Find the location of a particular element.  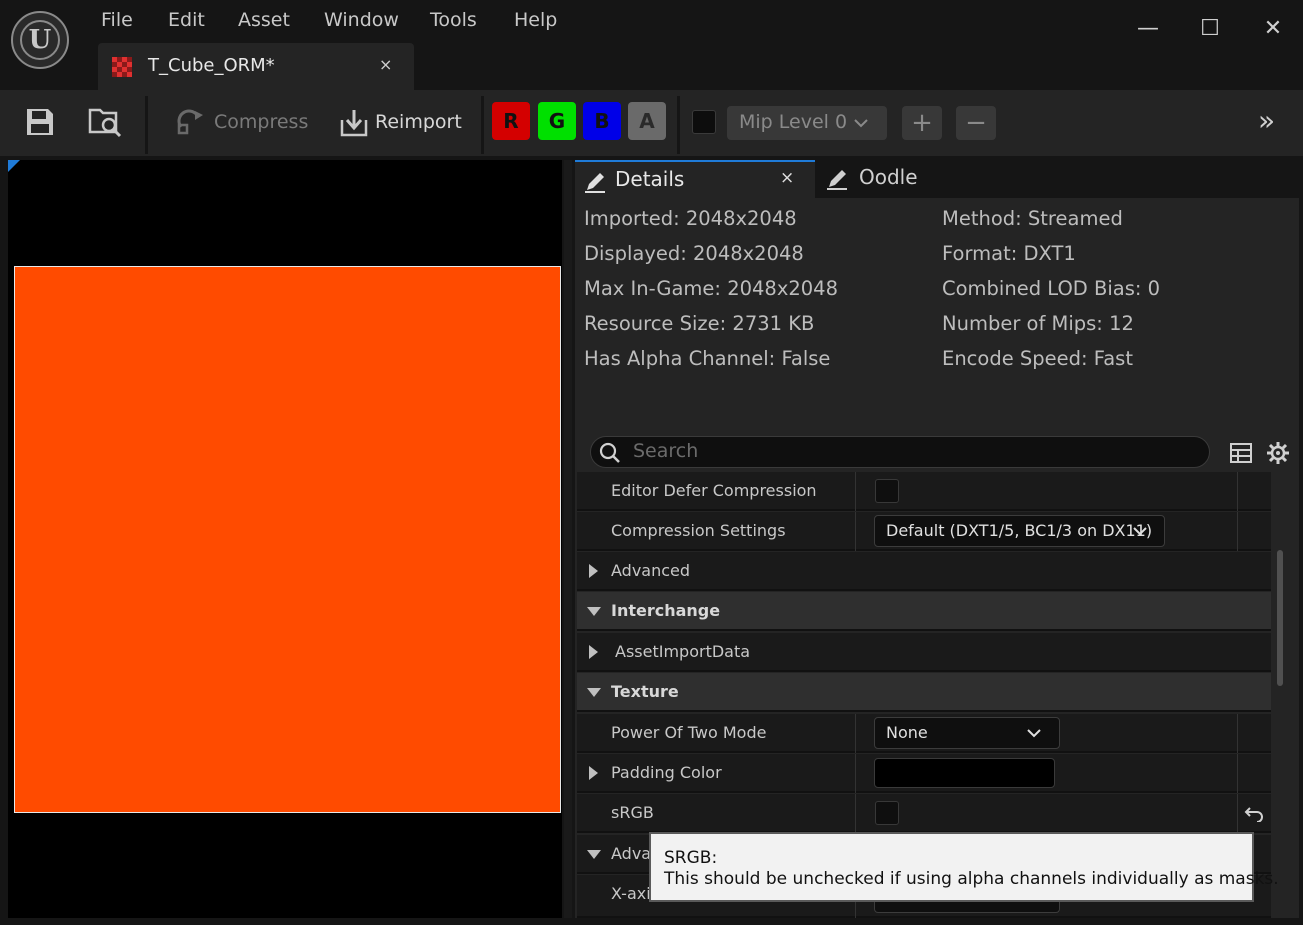

search-icon is located at coordinates (609, 452).